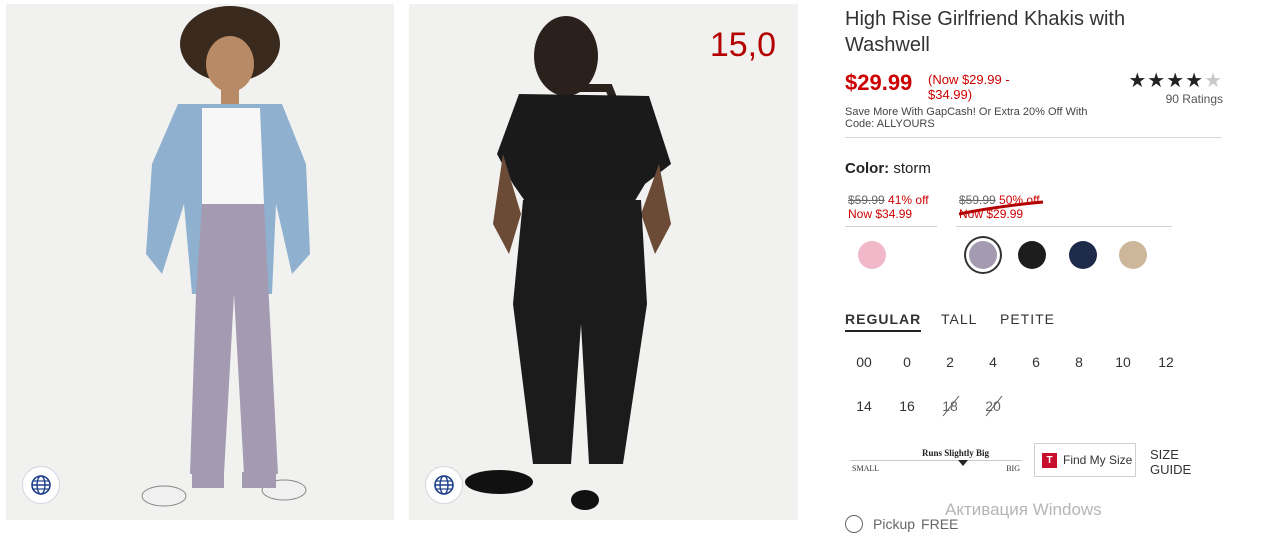 The image size is (1268, 533). Describe the element at coordinates (912, 168) in the screenshot. I see `color-value: storm` at that location.